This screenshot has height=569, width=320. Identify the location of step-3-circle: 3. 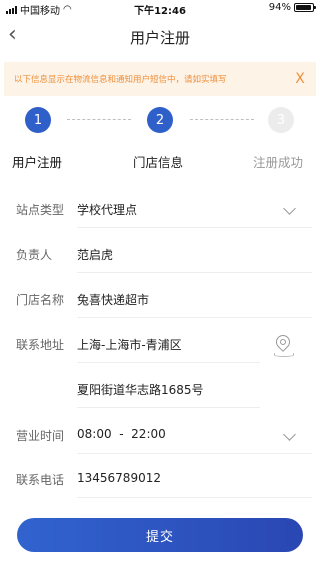
(281, 120).